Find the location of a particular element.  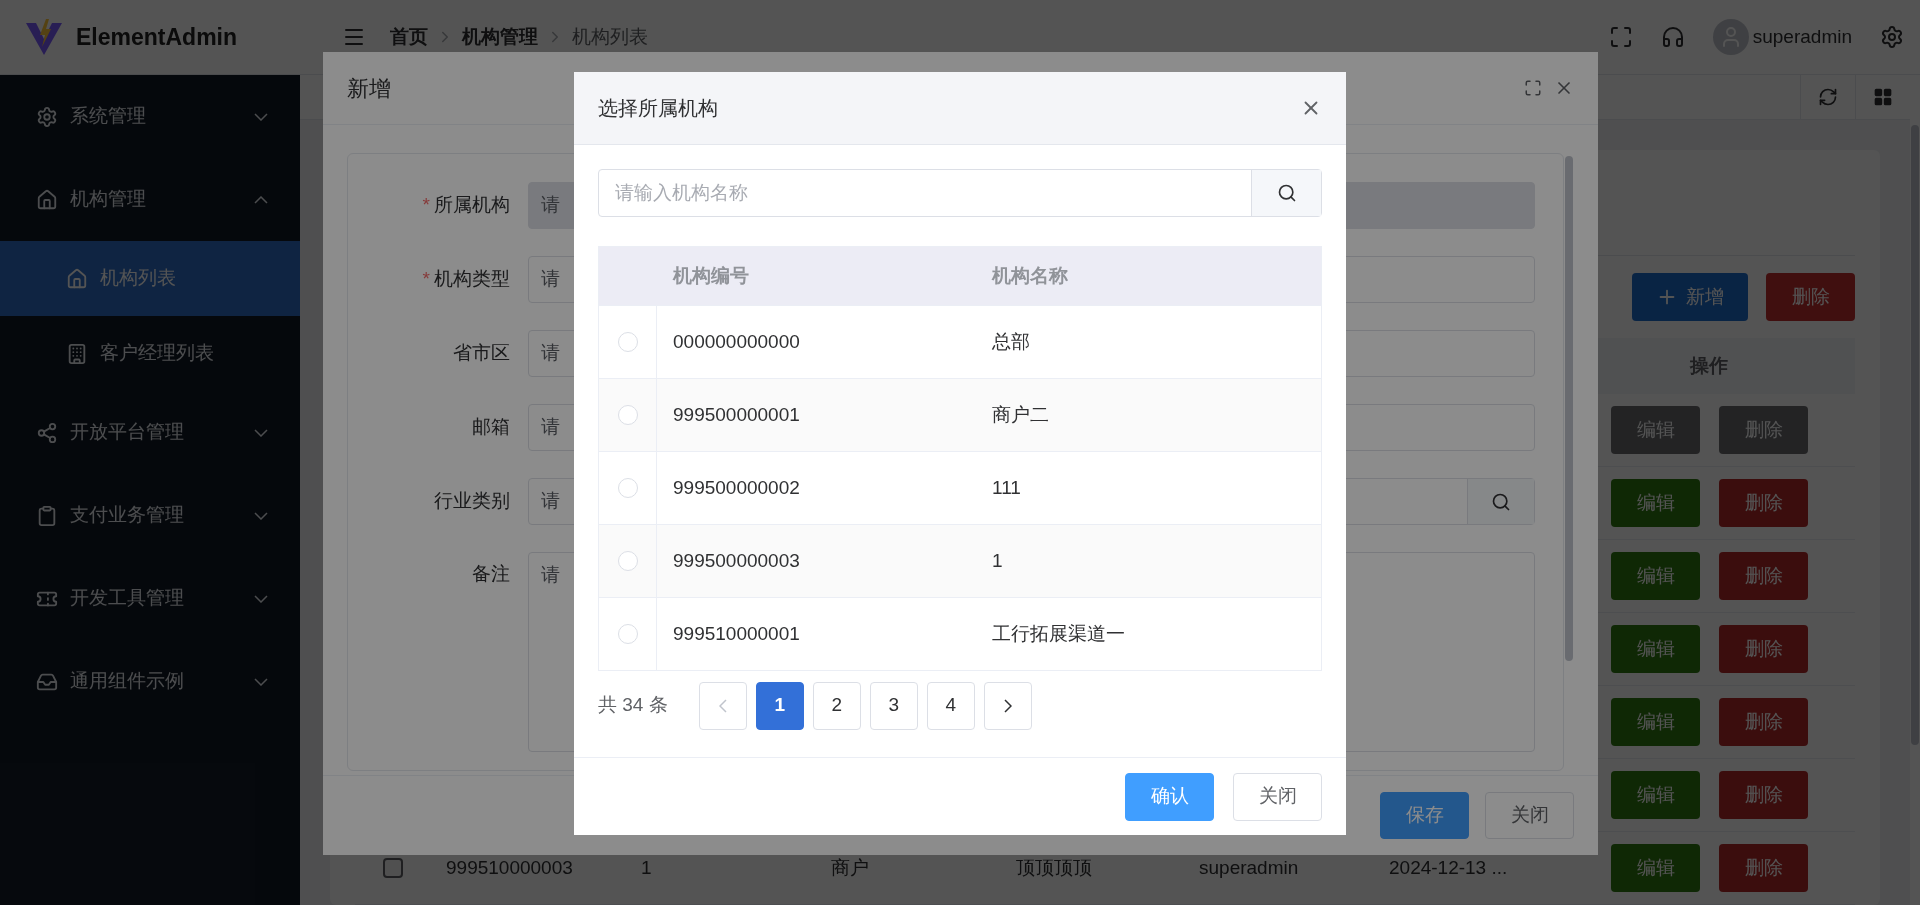

table-cell-text: 总部 is located at coordinates (1011, 341).